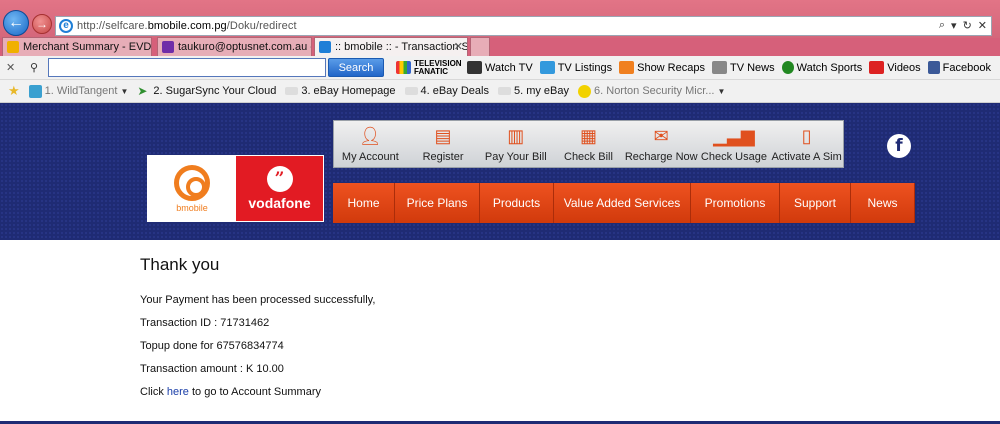 The width and height of the screenshot is (1000, 424). What do you see at coordinates (509, 67) in the screenshot?
I see `toolbar-item-label: Watch TV` at bounding box center [509, 67].